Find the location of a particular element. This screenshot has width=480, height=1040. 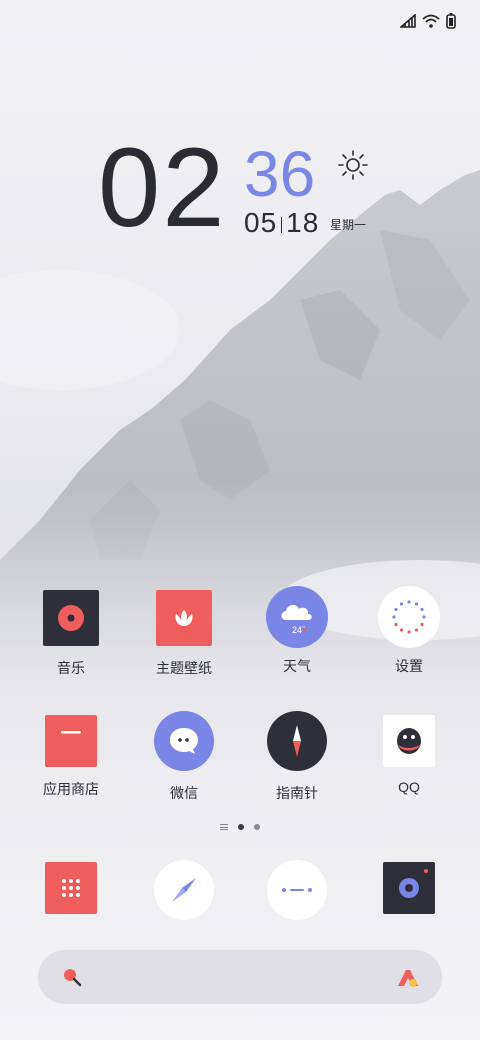

dock-messages is located at coordinates (297, 890).